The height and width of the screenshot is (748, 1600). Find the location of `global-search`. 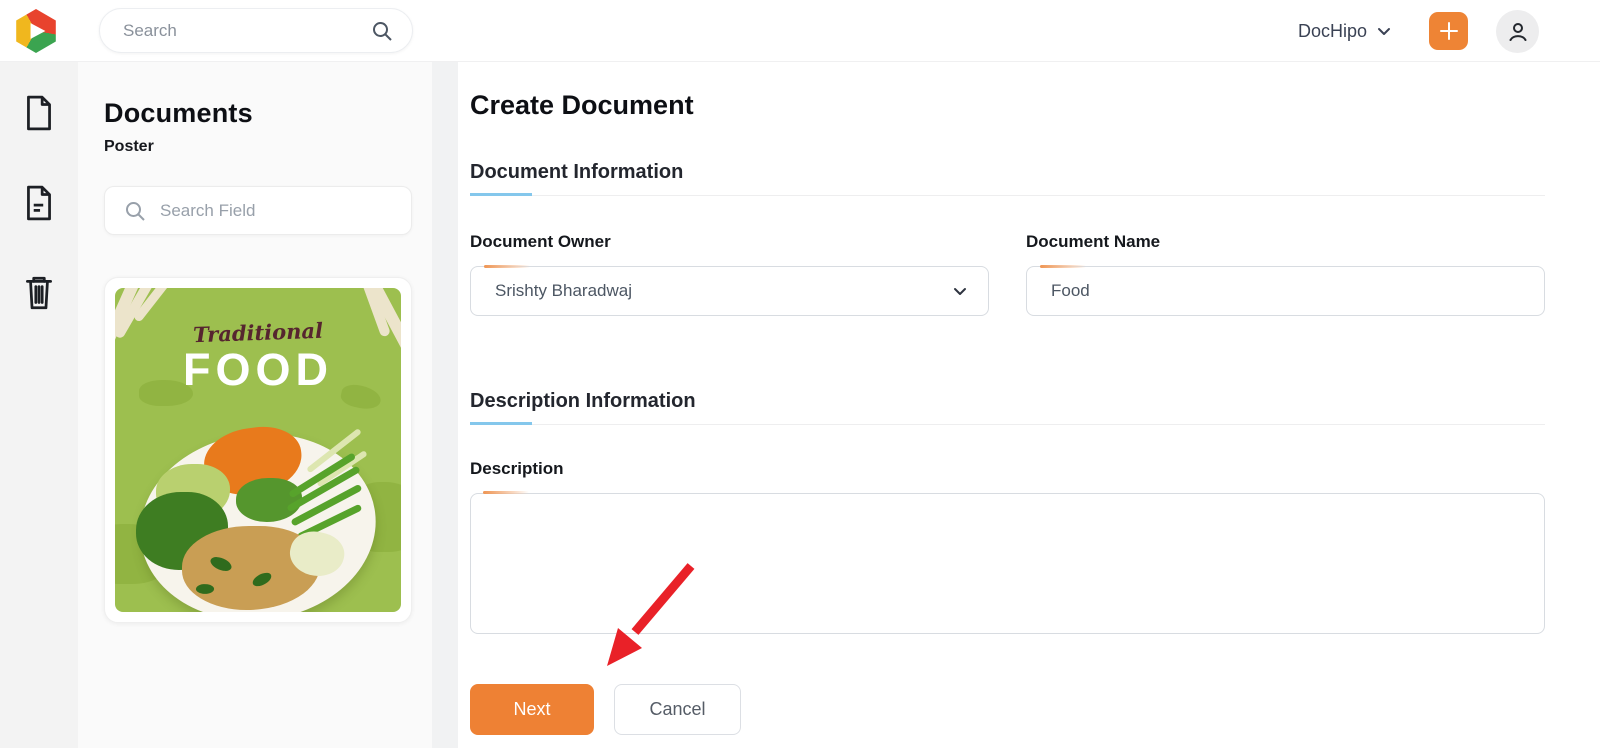

global-search is located at coordinates (256, 30).